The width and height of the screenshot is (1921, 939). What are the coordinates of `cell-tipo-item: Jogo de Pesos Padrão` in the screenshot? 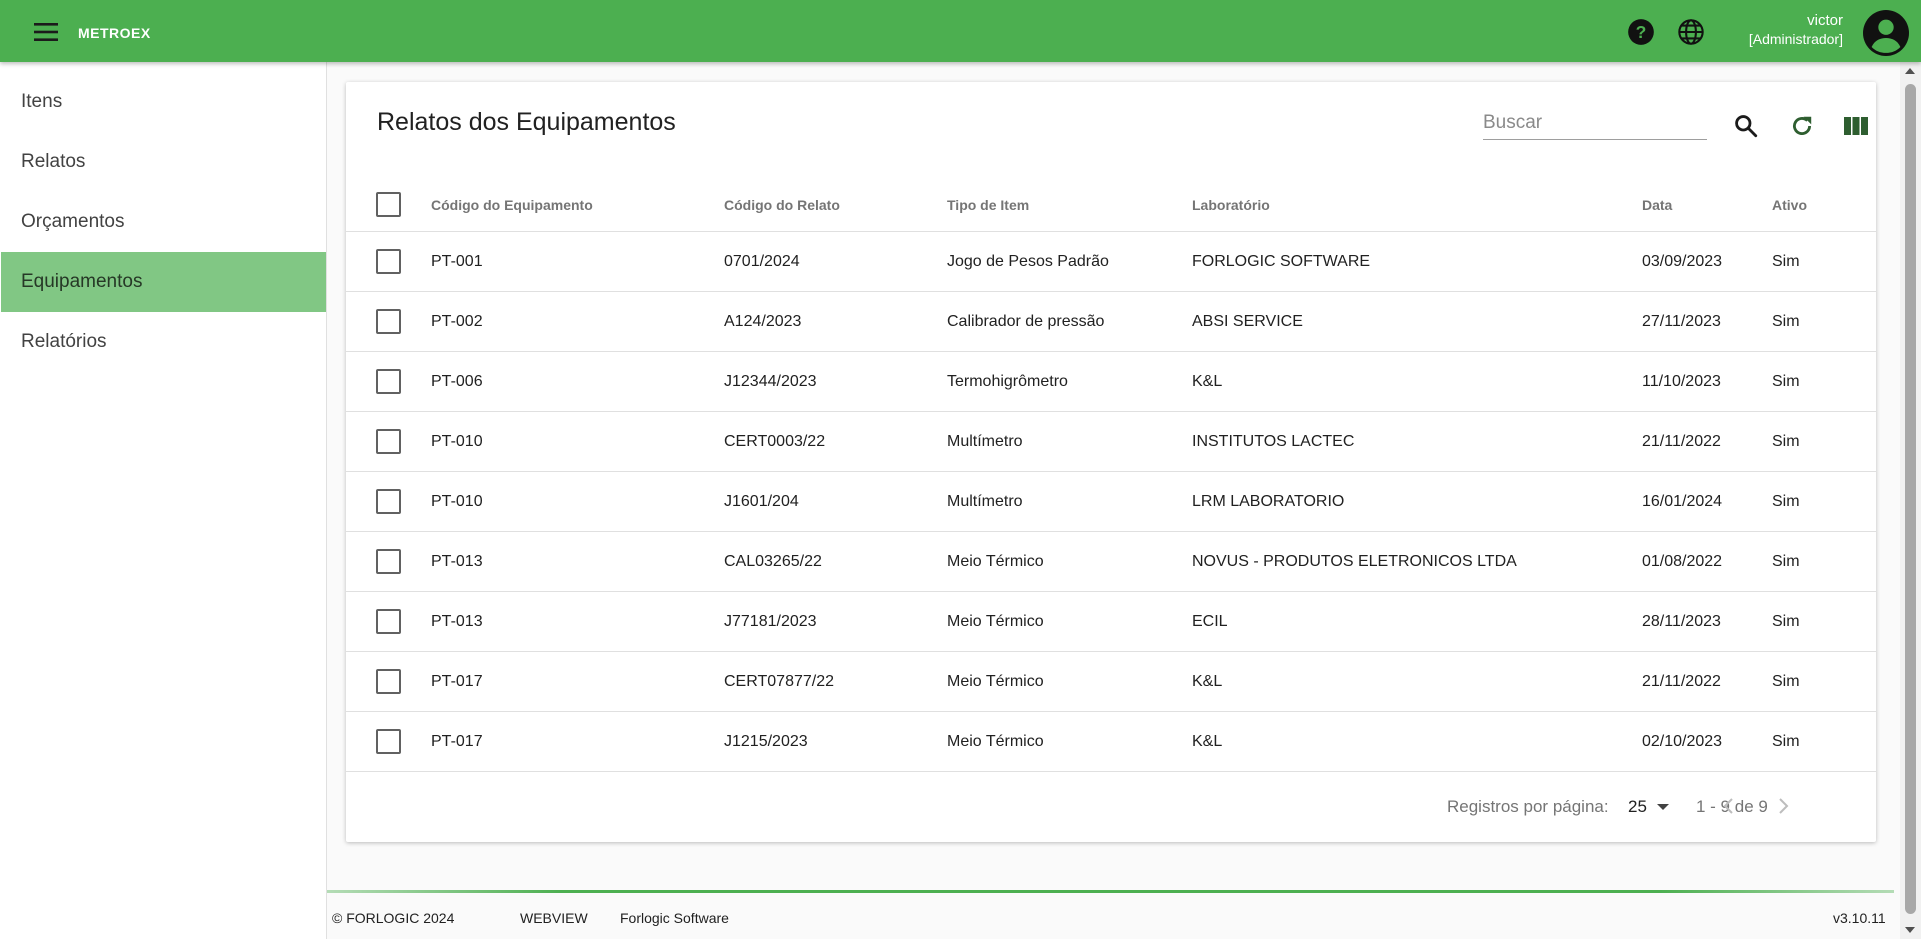 It's located at (1028, 261).